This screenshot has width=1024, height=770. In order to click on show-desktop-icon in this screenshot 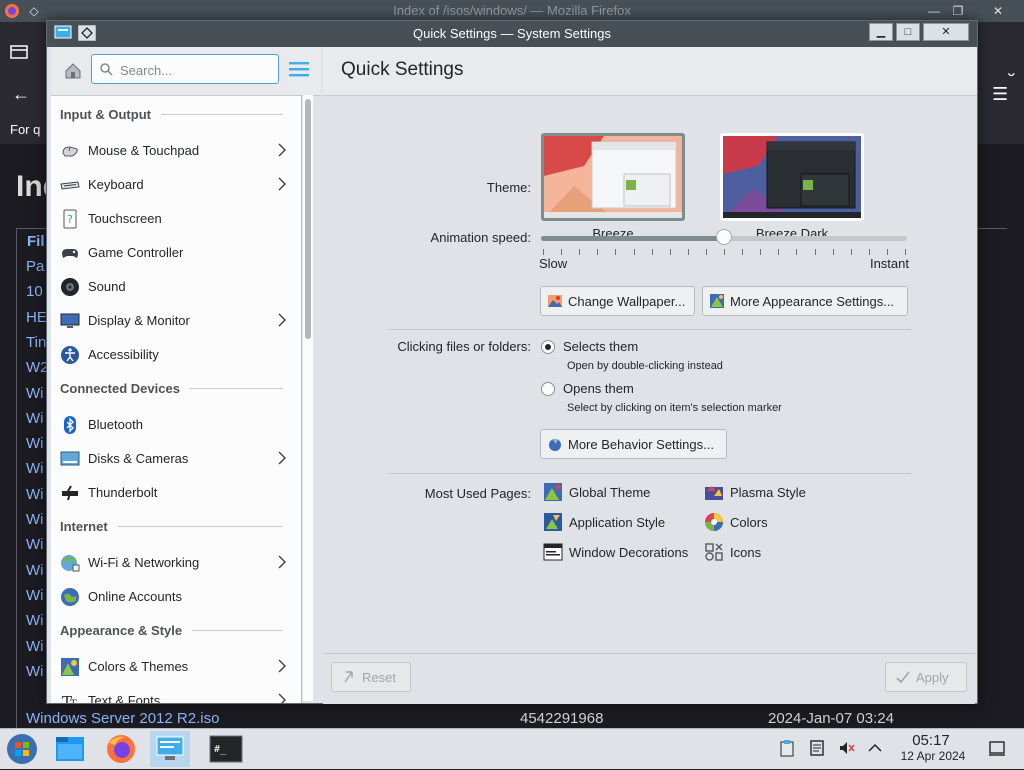, I will do `click(997, 748)`.